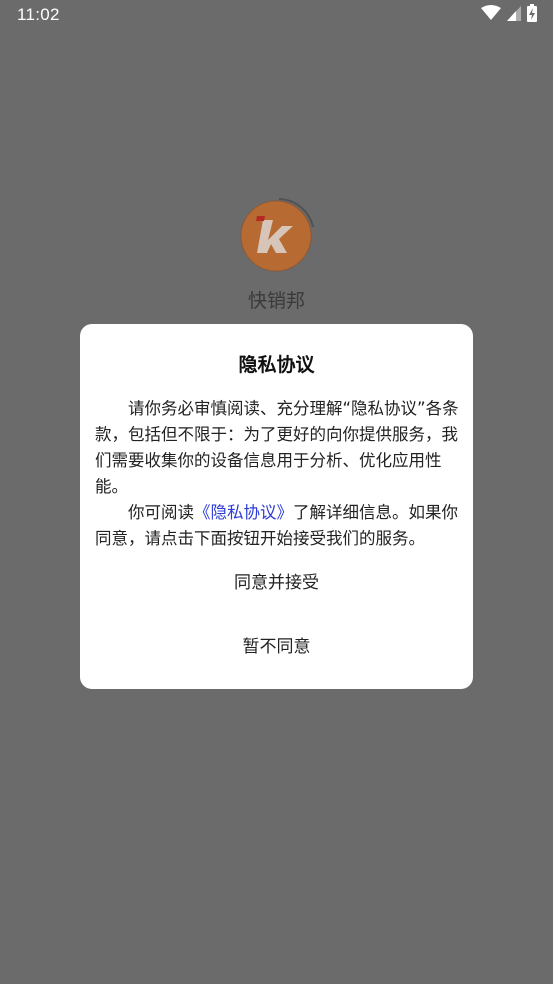  Describe the element at coordinates (532, 15) in the screenshot. I see `battery-charging-icon` at that location.